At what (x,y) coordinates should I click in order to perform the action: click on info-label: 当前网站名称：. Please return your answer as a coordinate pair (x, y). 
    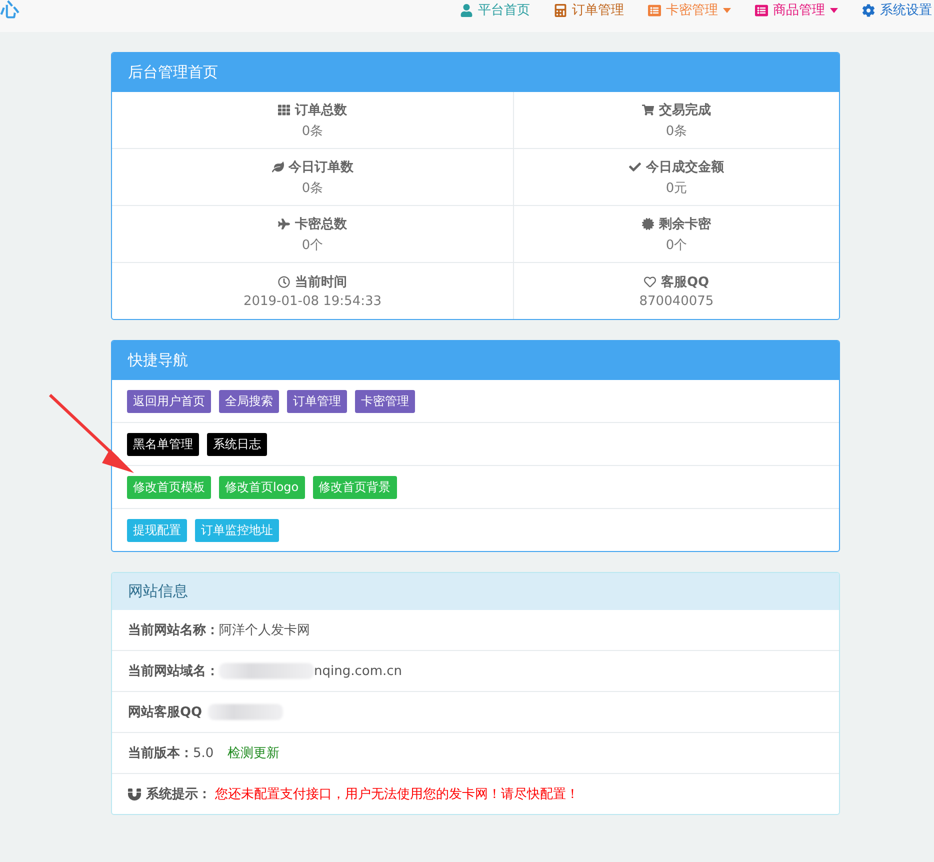
    Looking at the image, I should click on (173, 630).